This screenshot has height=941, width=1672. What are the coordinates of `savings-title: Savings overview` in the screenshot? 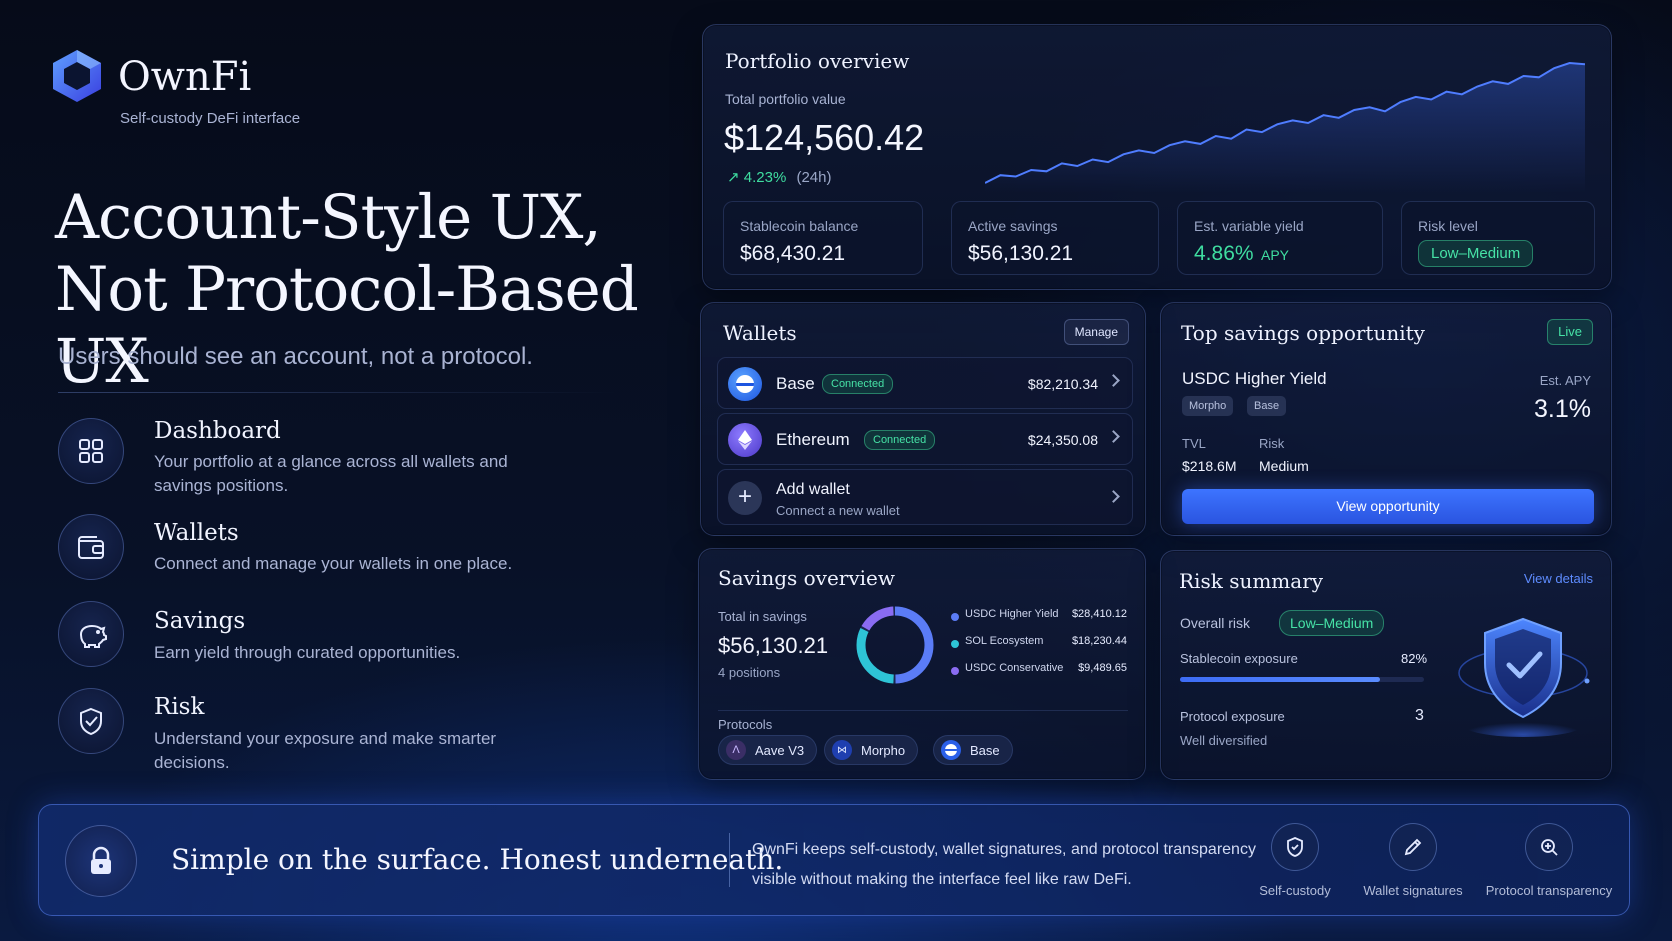 It's located at (807, 578).